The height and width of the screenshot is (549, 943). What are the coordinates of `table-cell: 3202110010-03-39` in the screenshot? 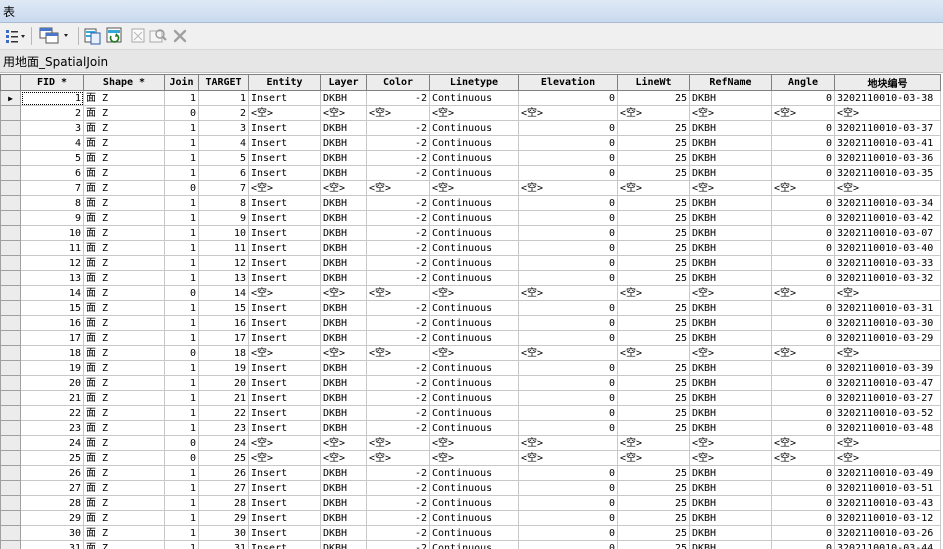 It's located at (887, 368).